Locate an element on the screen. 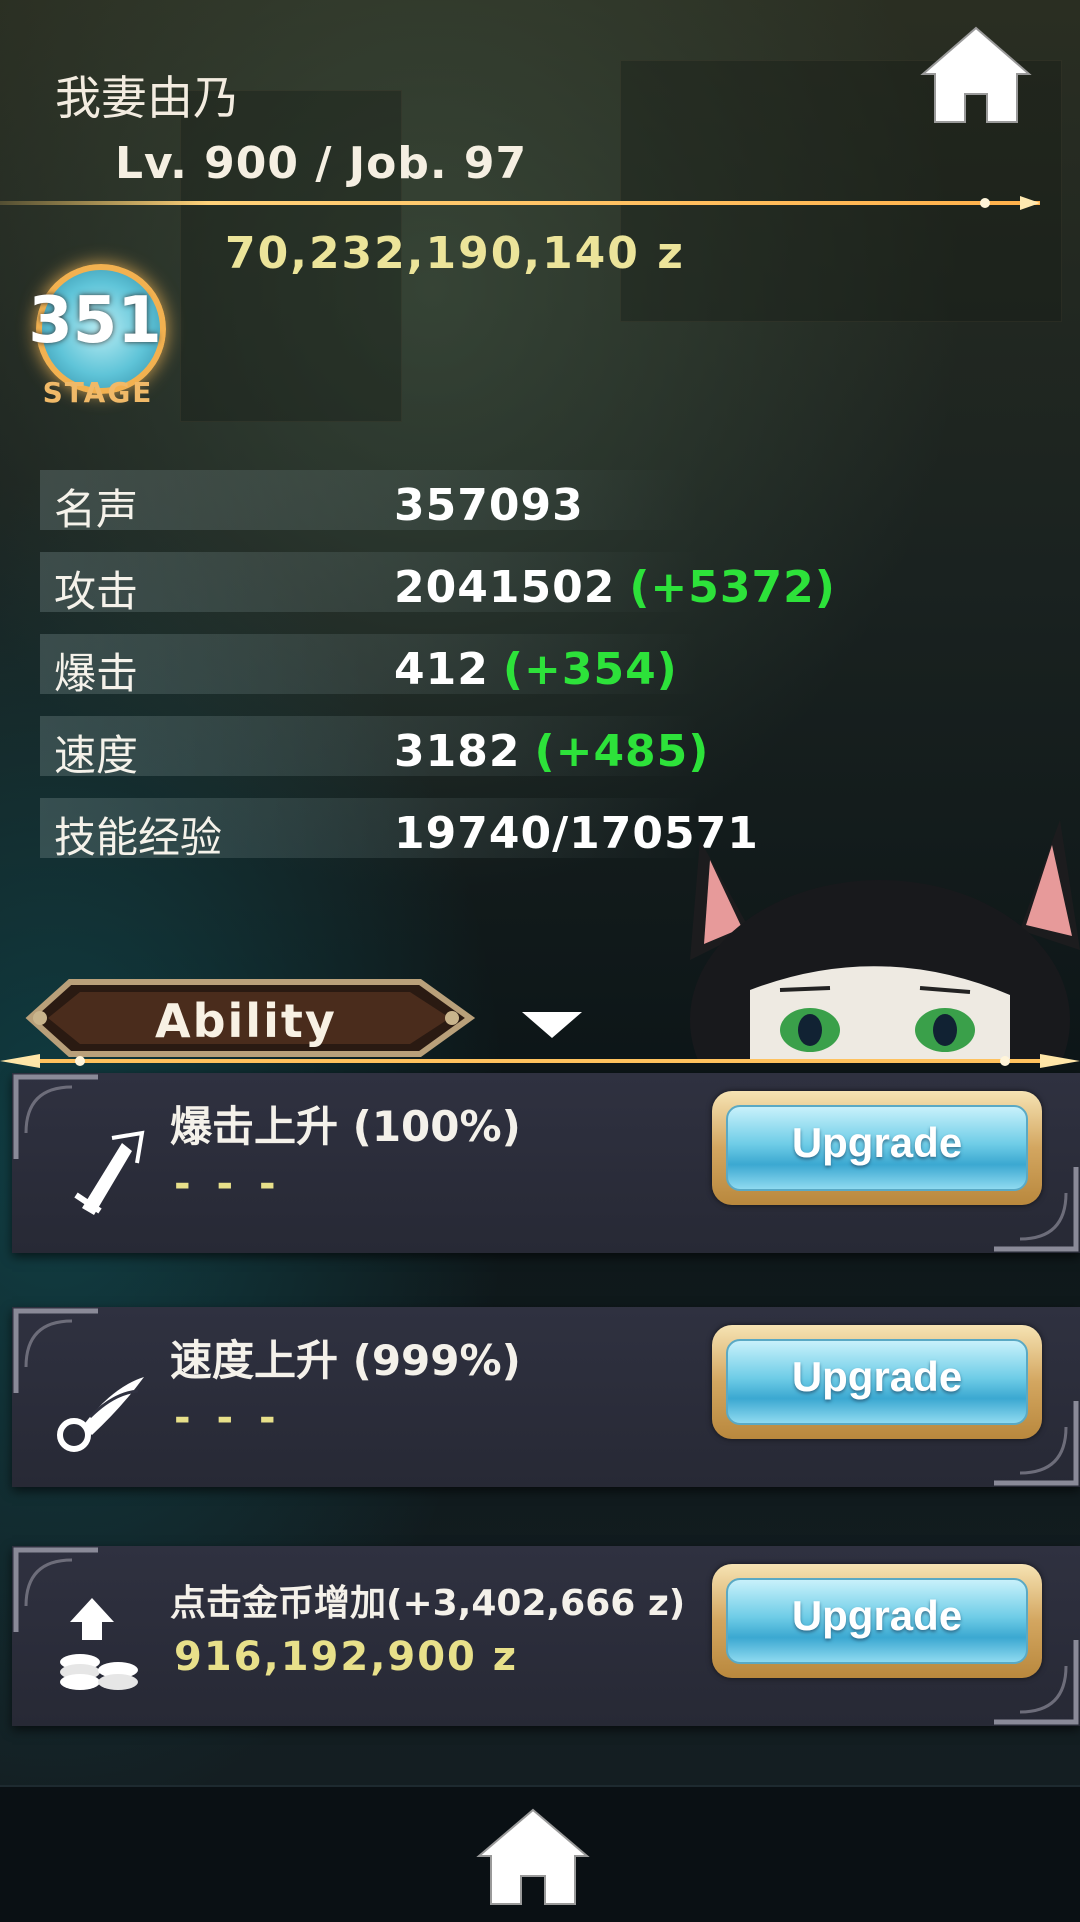 This screenshot has width=1080, height=1922. ability-tab-label: Ability is located at coordinates (246, 1021).